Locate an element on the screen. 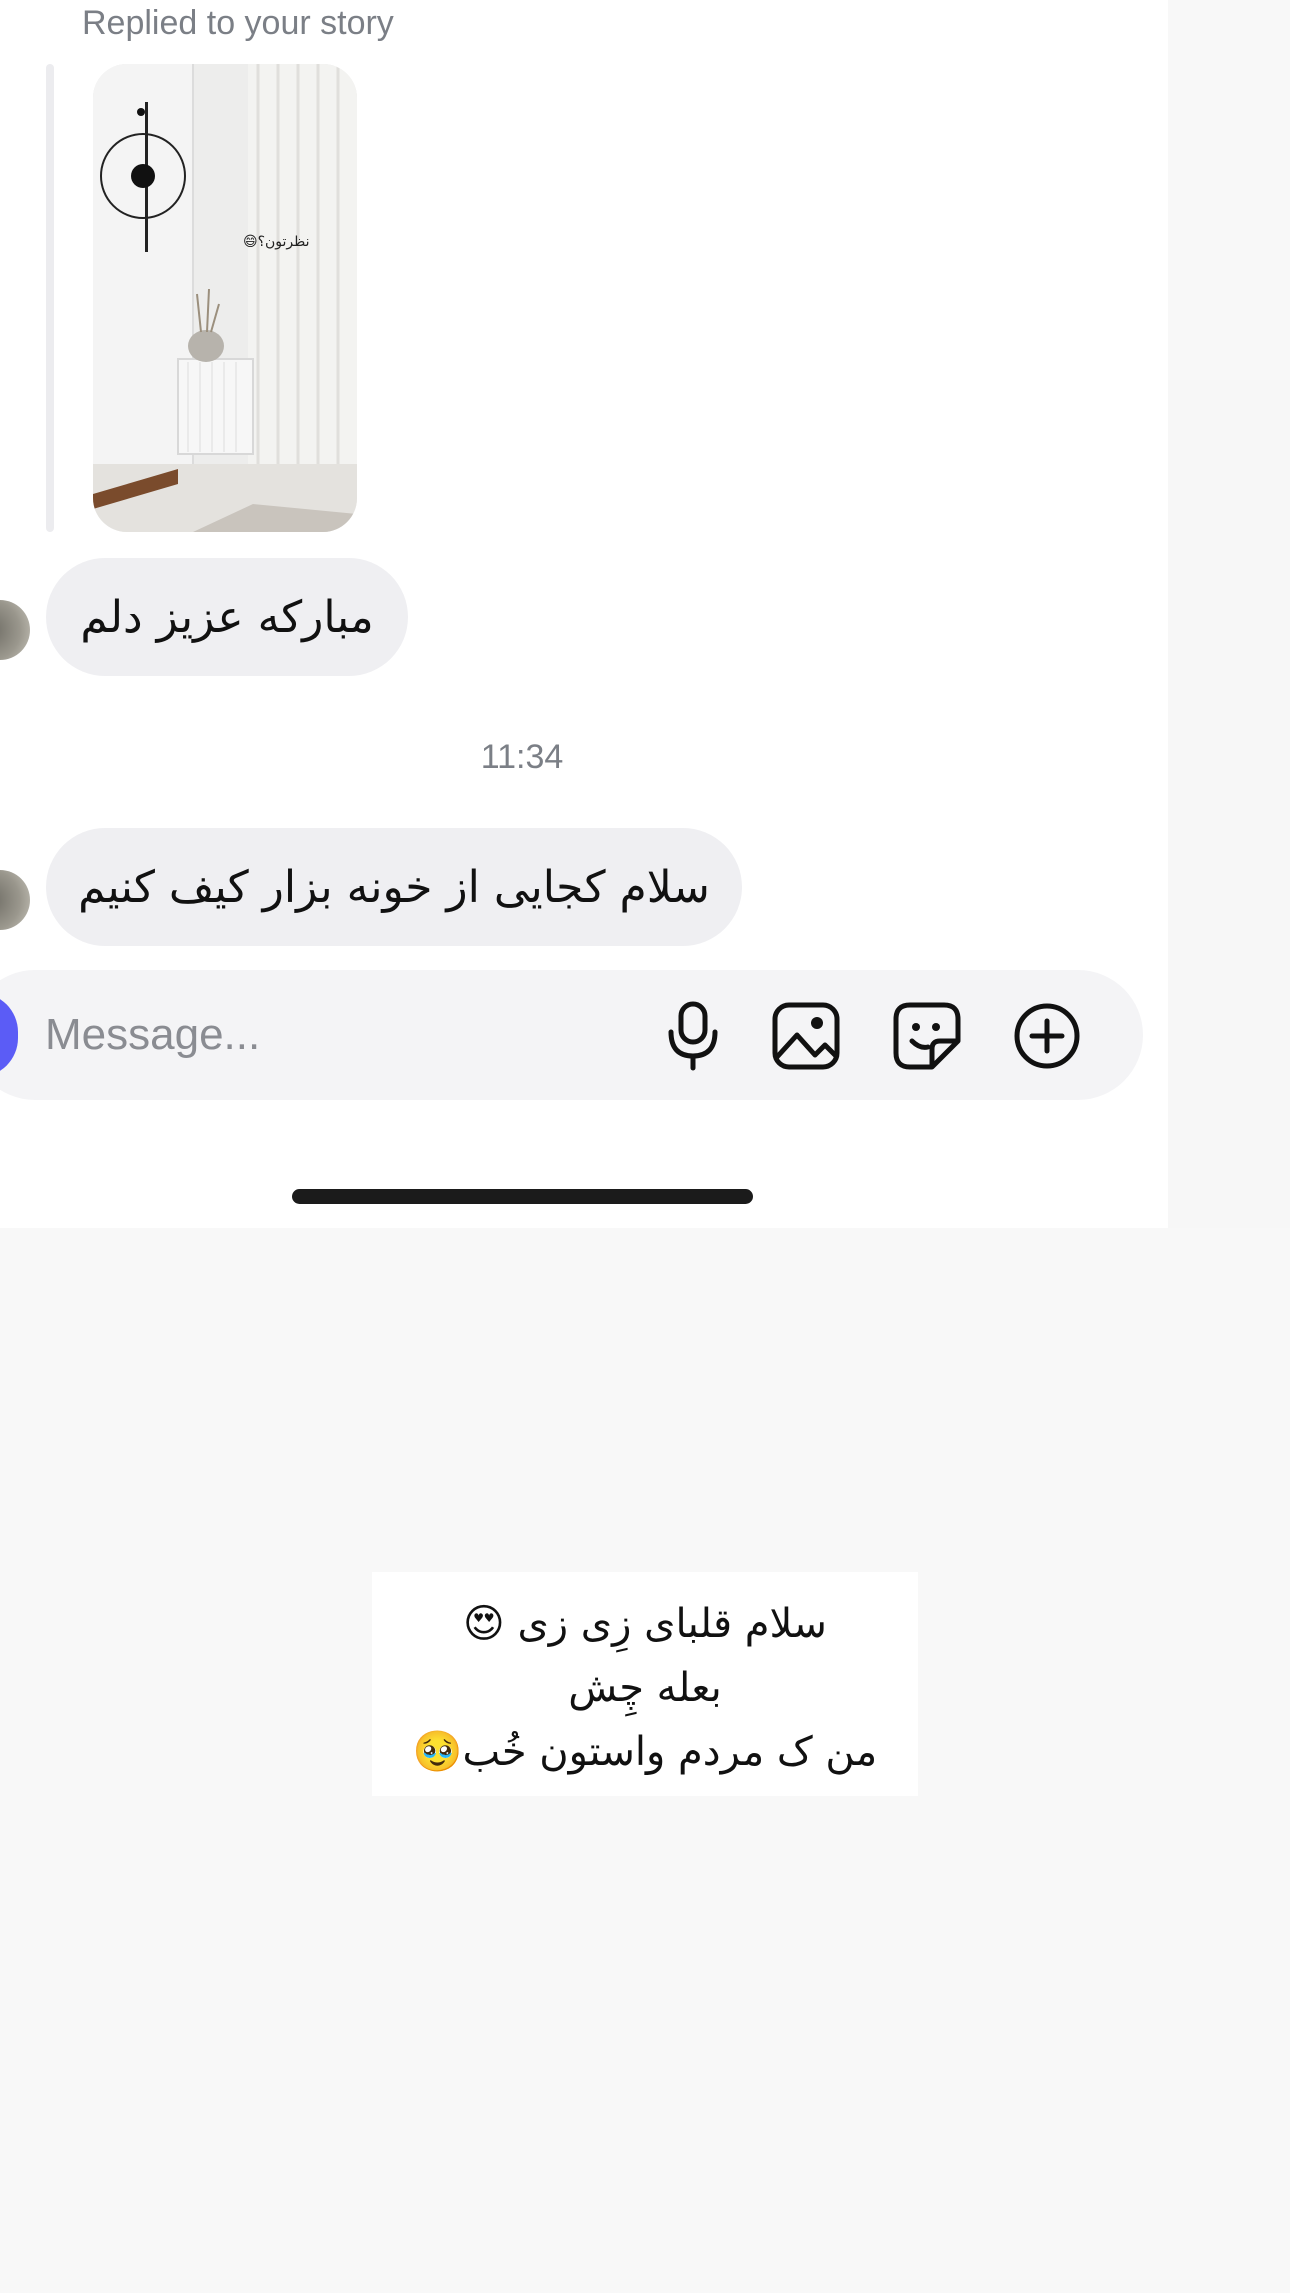  message-bubble: مبارکه عزیز دلم is located at coordinates (227, 617).